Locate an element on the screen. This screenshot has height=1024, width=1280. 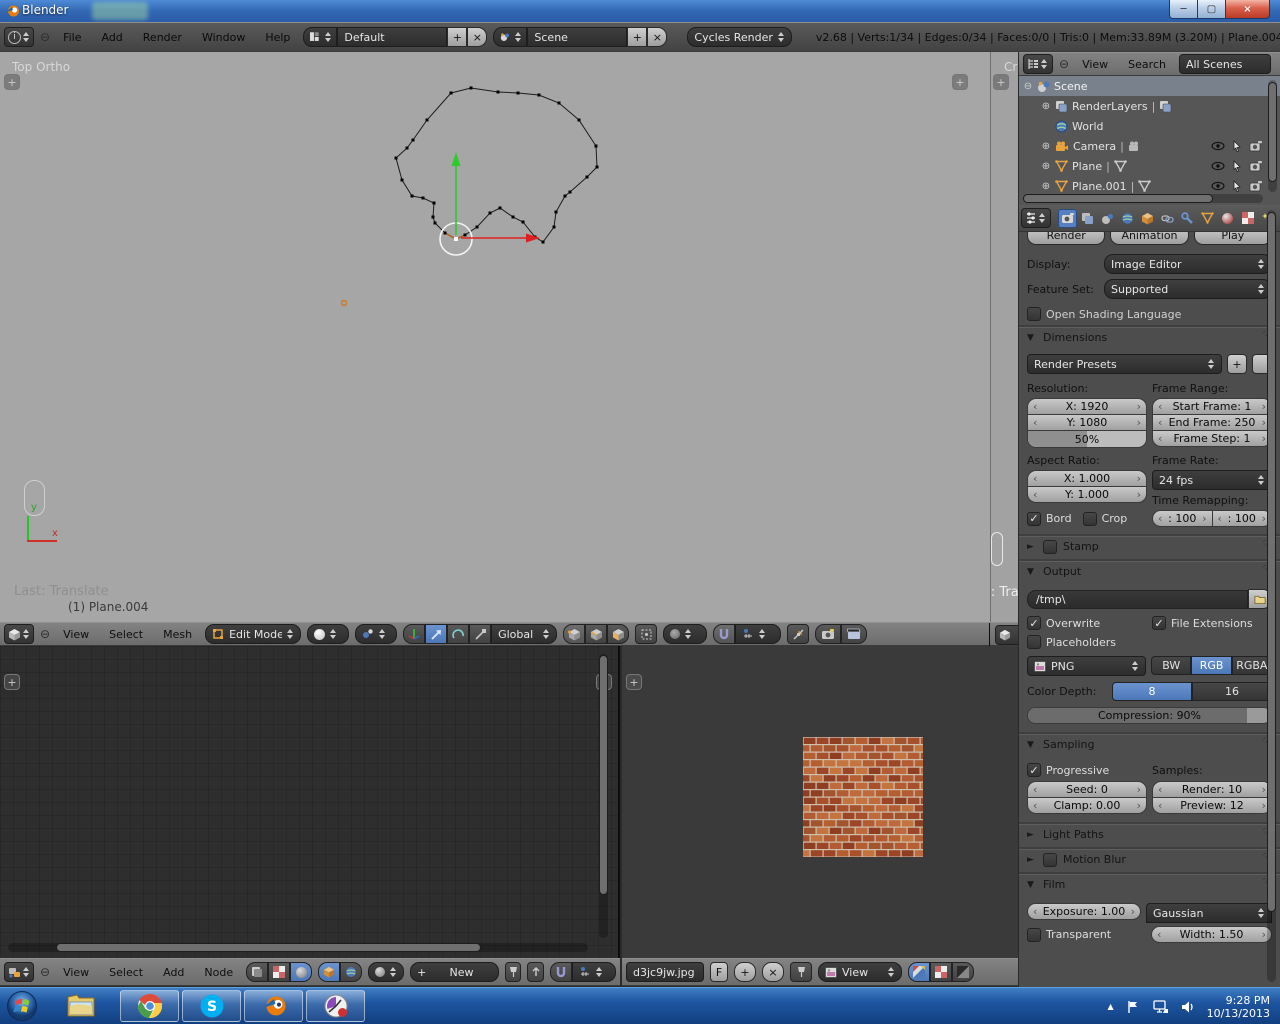
render-samples-field: Render: 10 is located at coordinates (1212, 789).